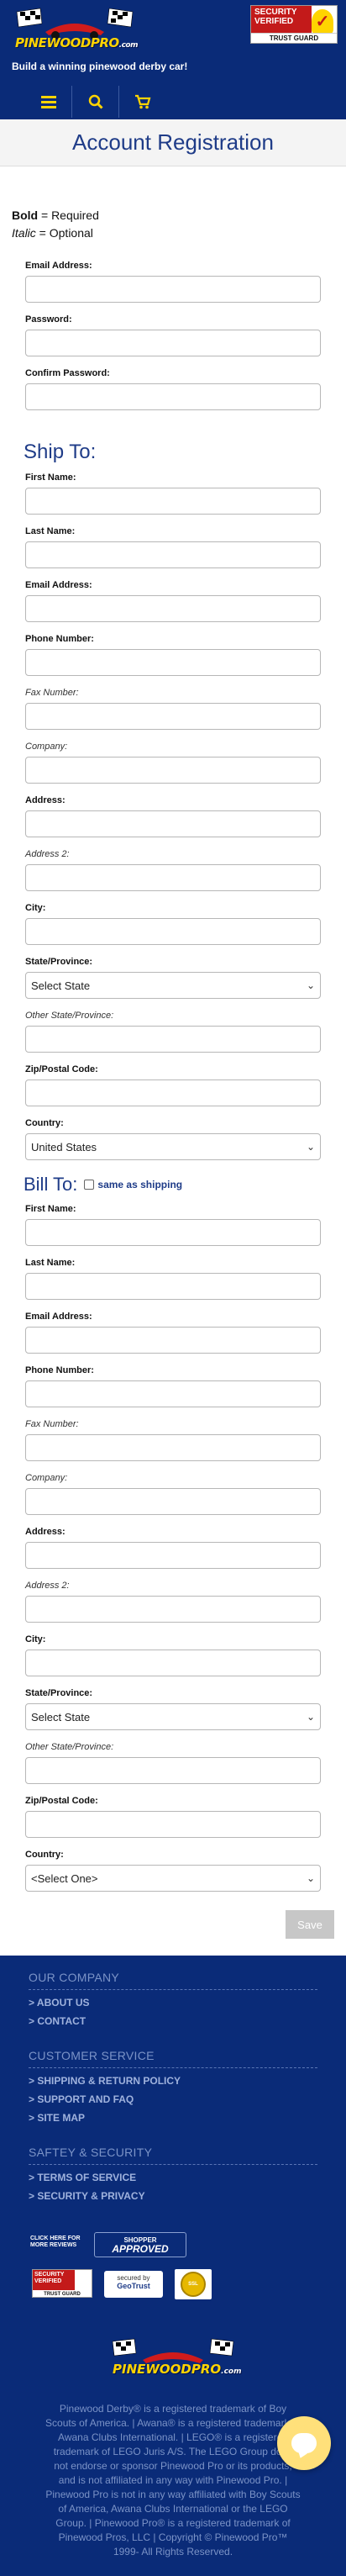  I want to click on footer-seal-top: SECURITY VERIFIED, so click(54, 2280).